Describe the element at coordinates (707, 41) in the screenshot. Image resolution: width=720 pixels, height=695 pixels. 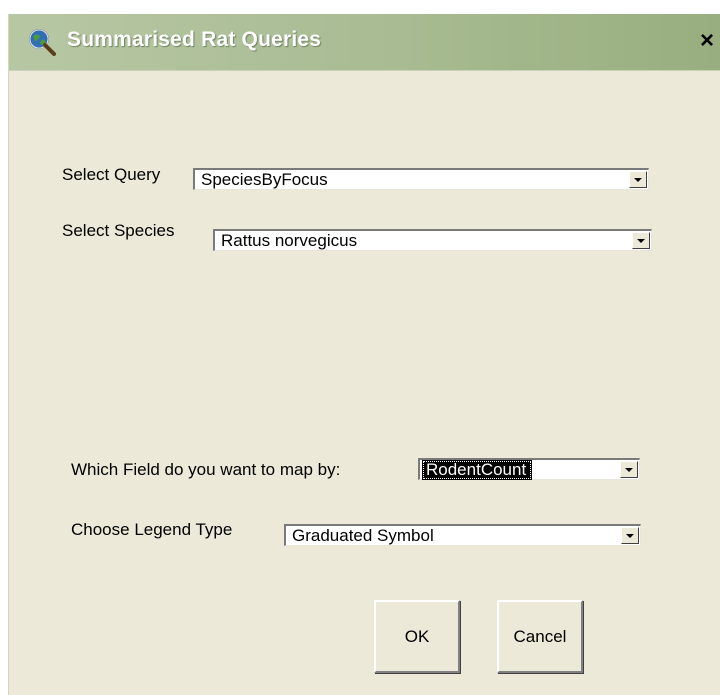
I see `close-icon: ×` at that location.